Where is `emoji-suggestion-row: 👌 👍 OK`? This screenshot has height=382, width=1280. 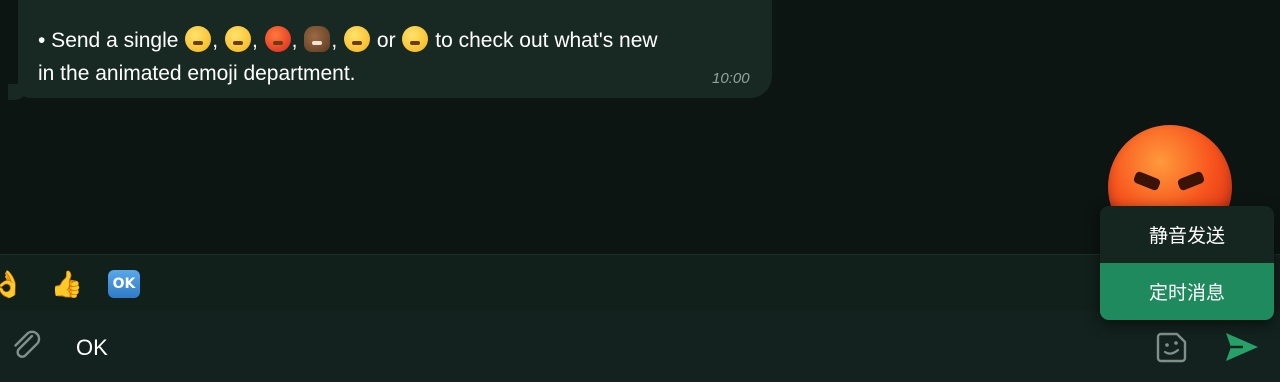
emoji-suggestion-row: 👌 👍 OK is located at coordinates (640, 282).